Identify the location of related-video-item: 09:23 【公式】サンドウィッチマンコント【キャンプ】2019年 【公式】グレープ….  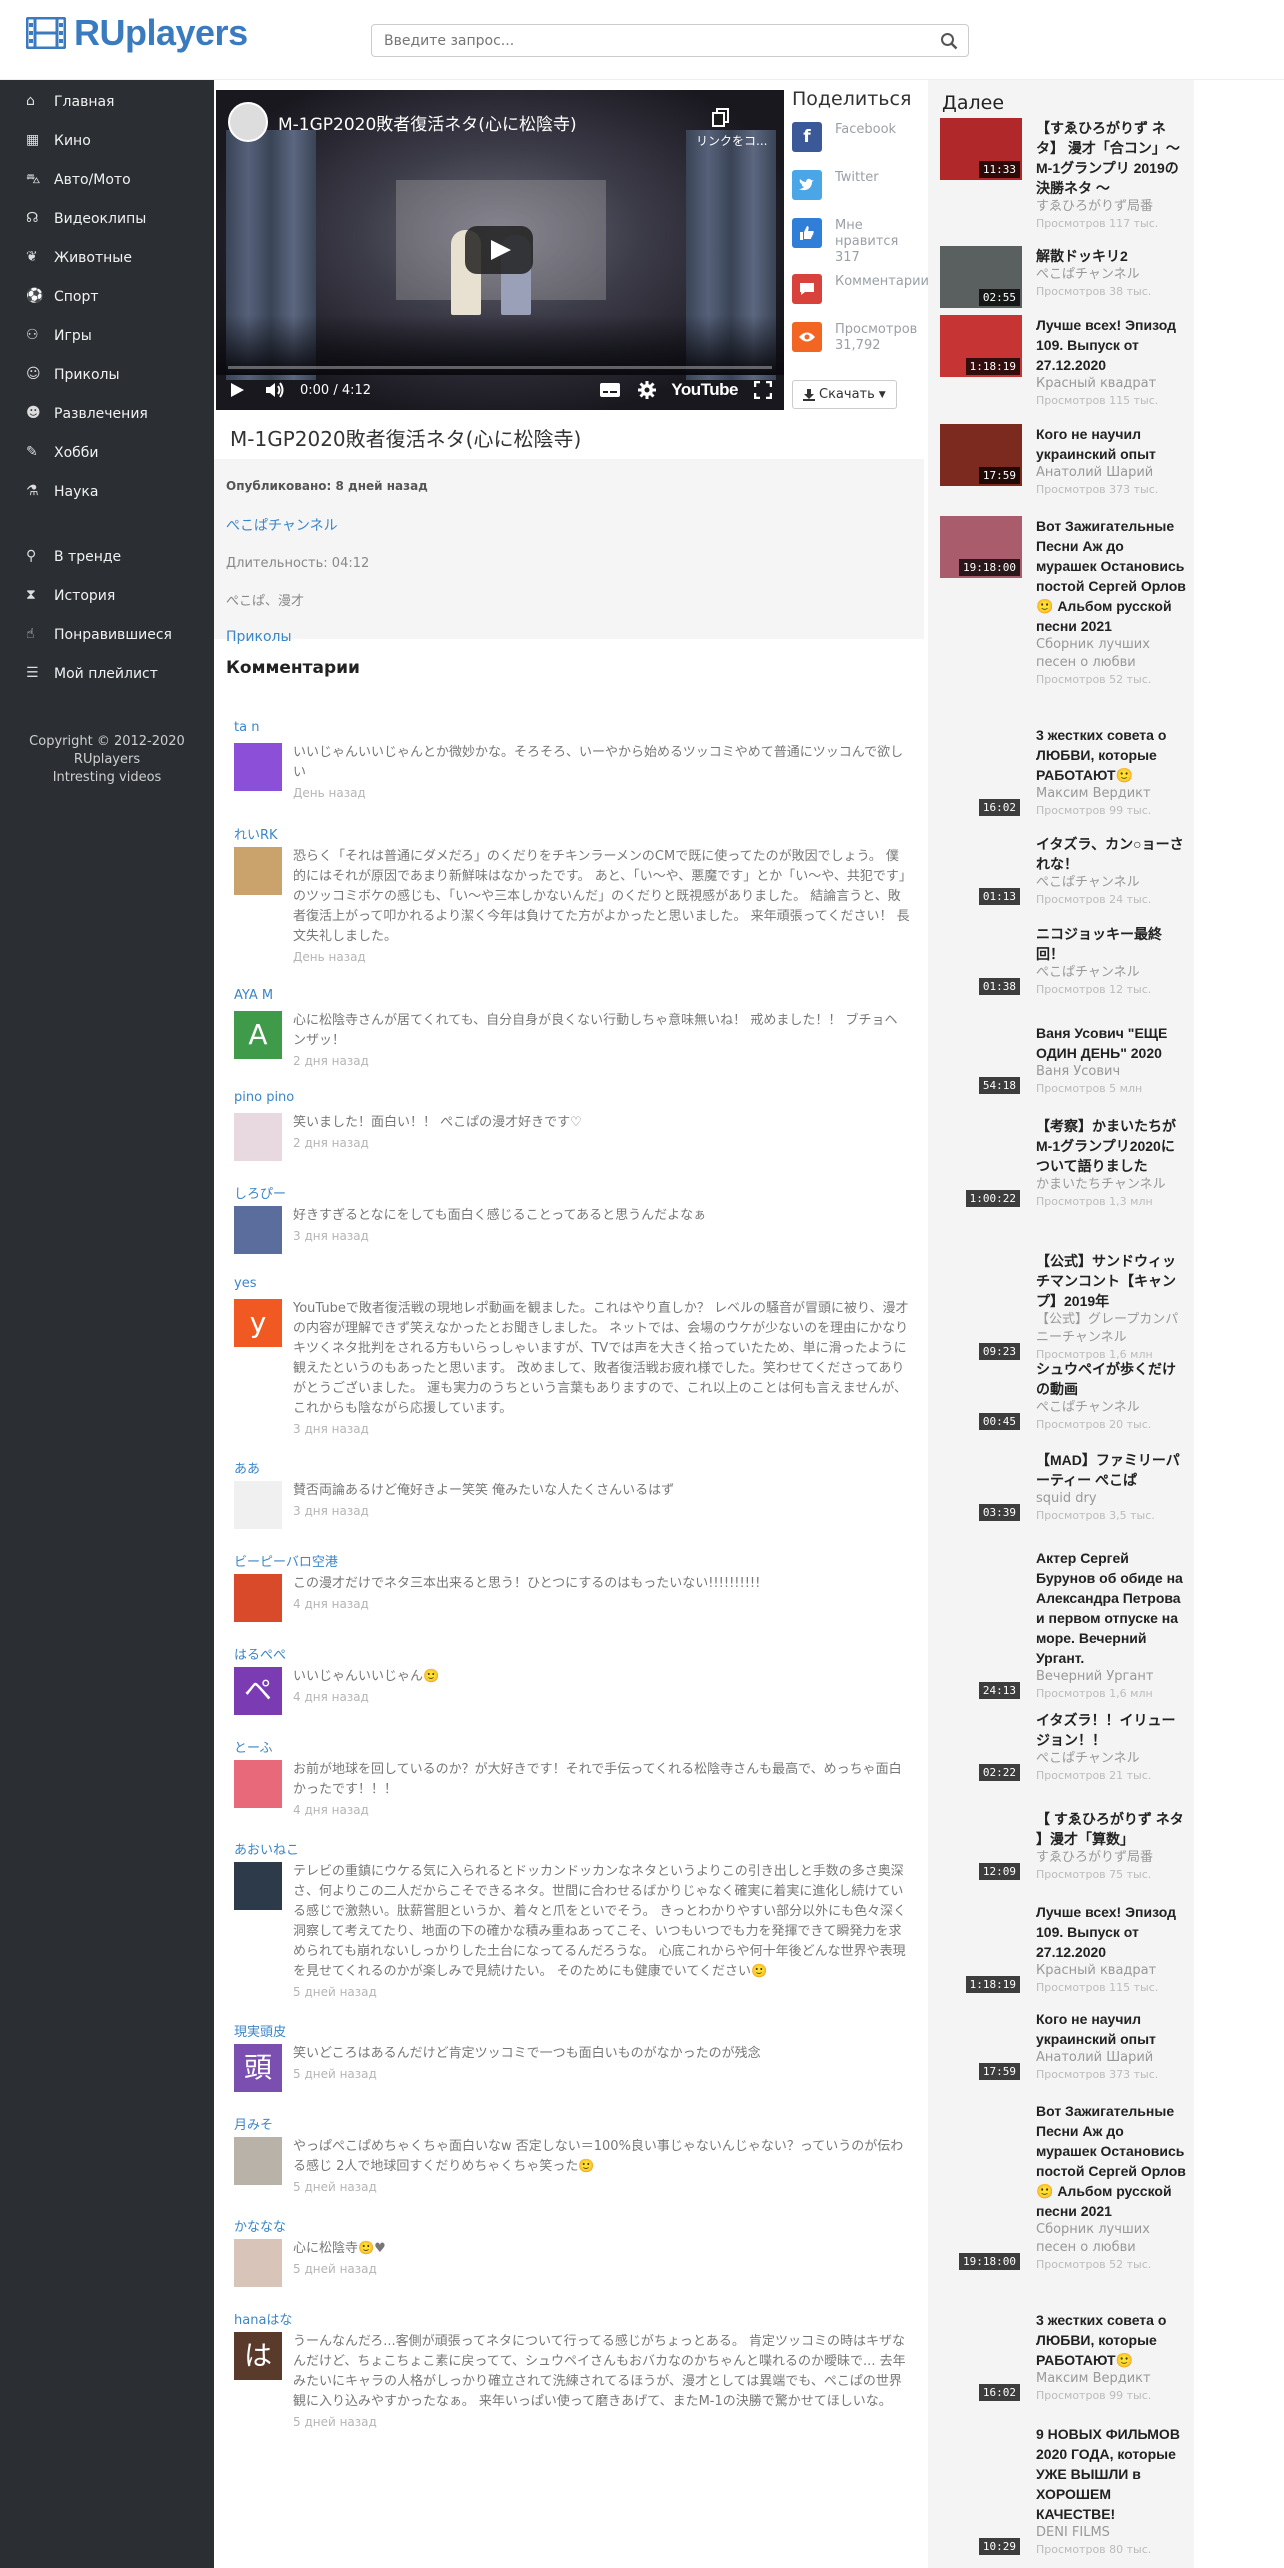
(1065, 1306).